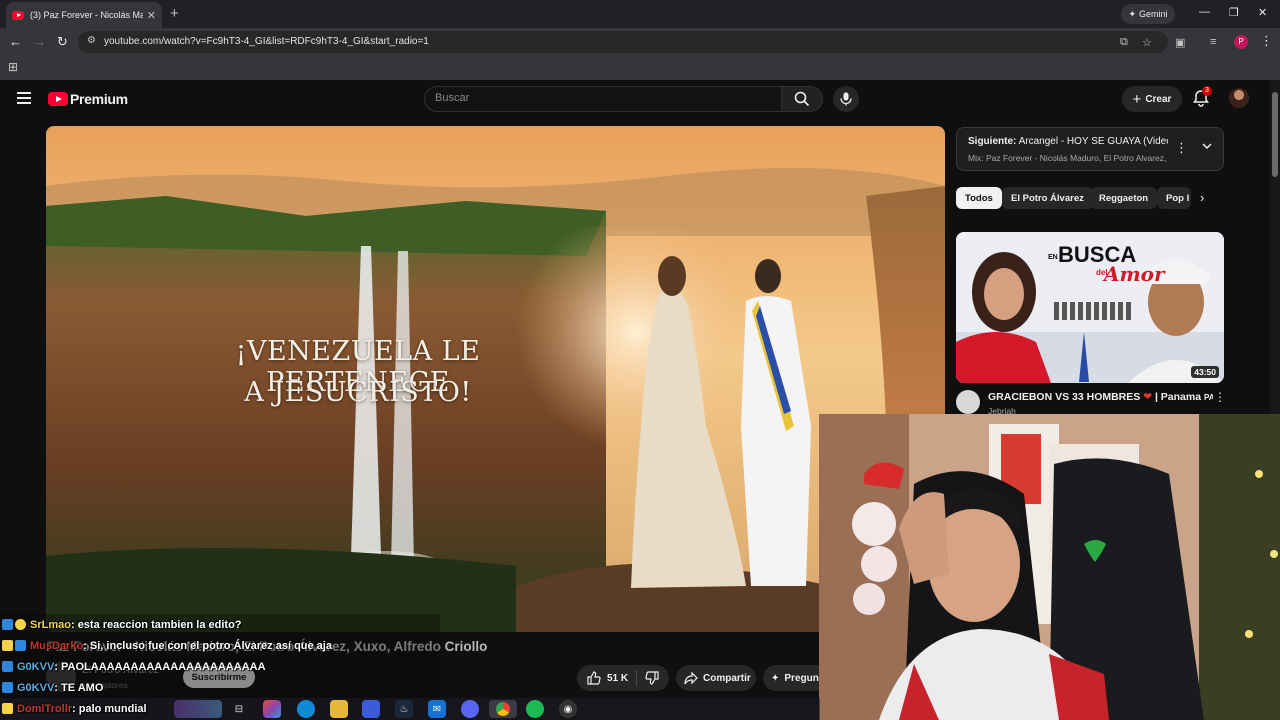 The width and height of the screenshot is (1280, 720). I want to click on like-button: 51 K, so click(607, 678).